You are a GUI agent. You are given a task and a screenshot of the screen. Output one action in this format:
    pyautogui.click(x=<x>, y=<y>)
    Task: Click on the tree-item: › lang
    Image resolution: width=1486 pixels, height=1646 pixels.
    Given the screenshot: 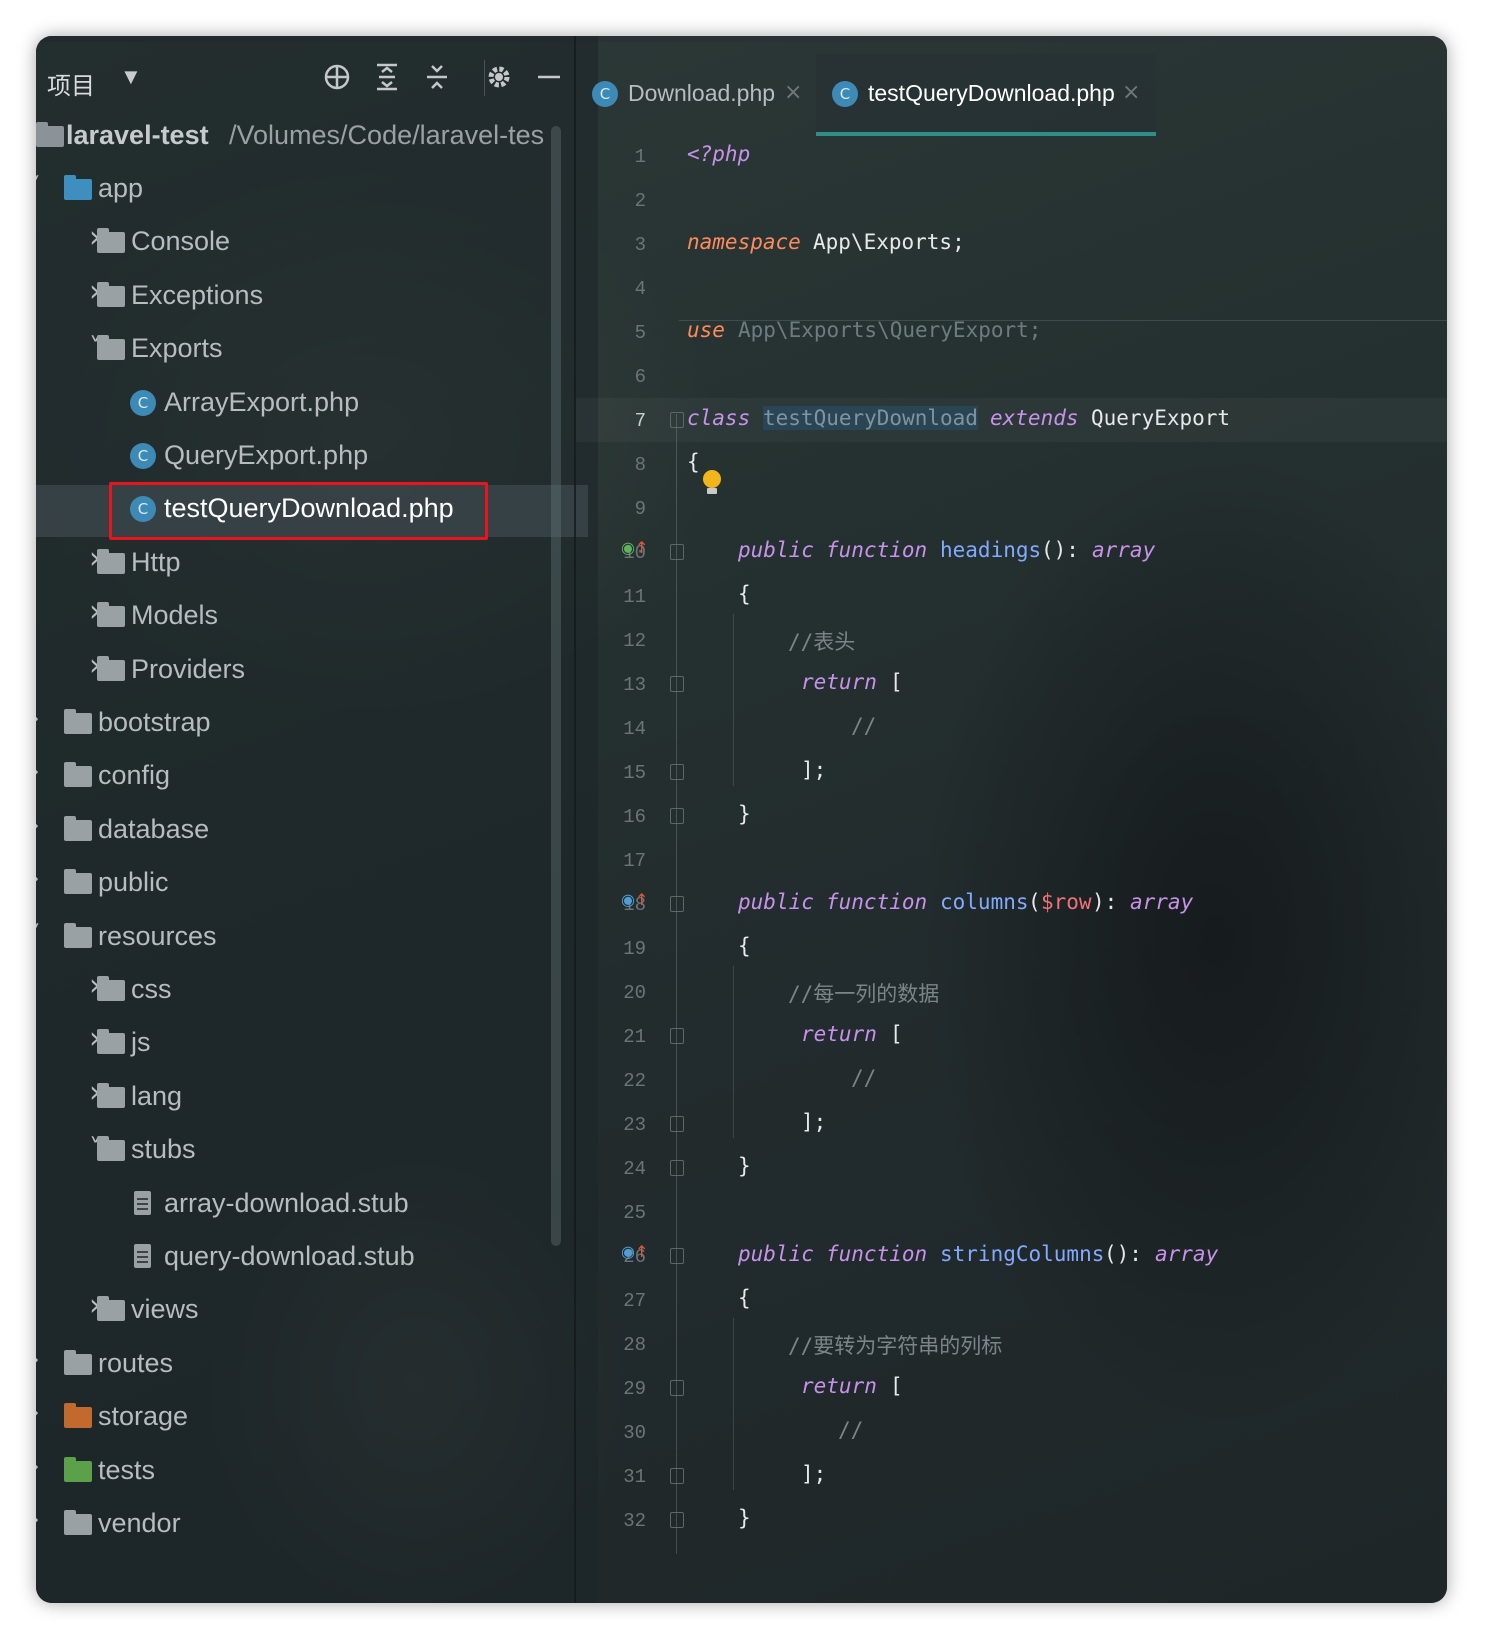 What is the action you would take?
    pyautogui.click(x=312, y=1099)
    